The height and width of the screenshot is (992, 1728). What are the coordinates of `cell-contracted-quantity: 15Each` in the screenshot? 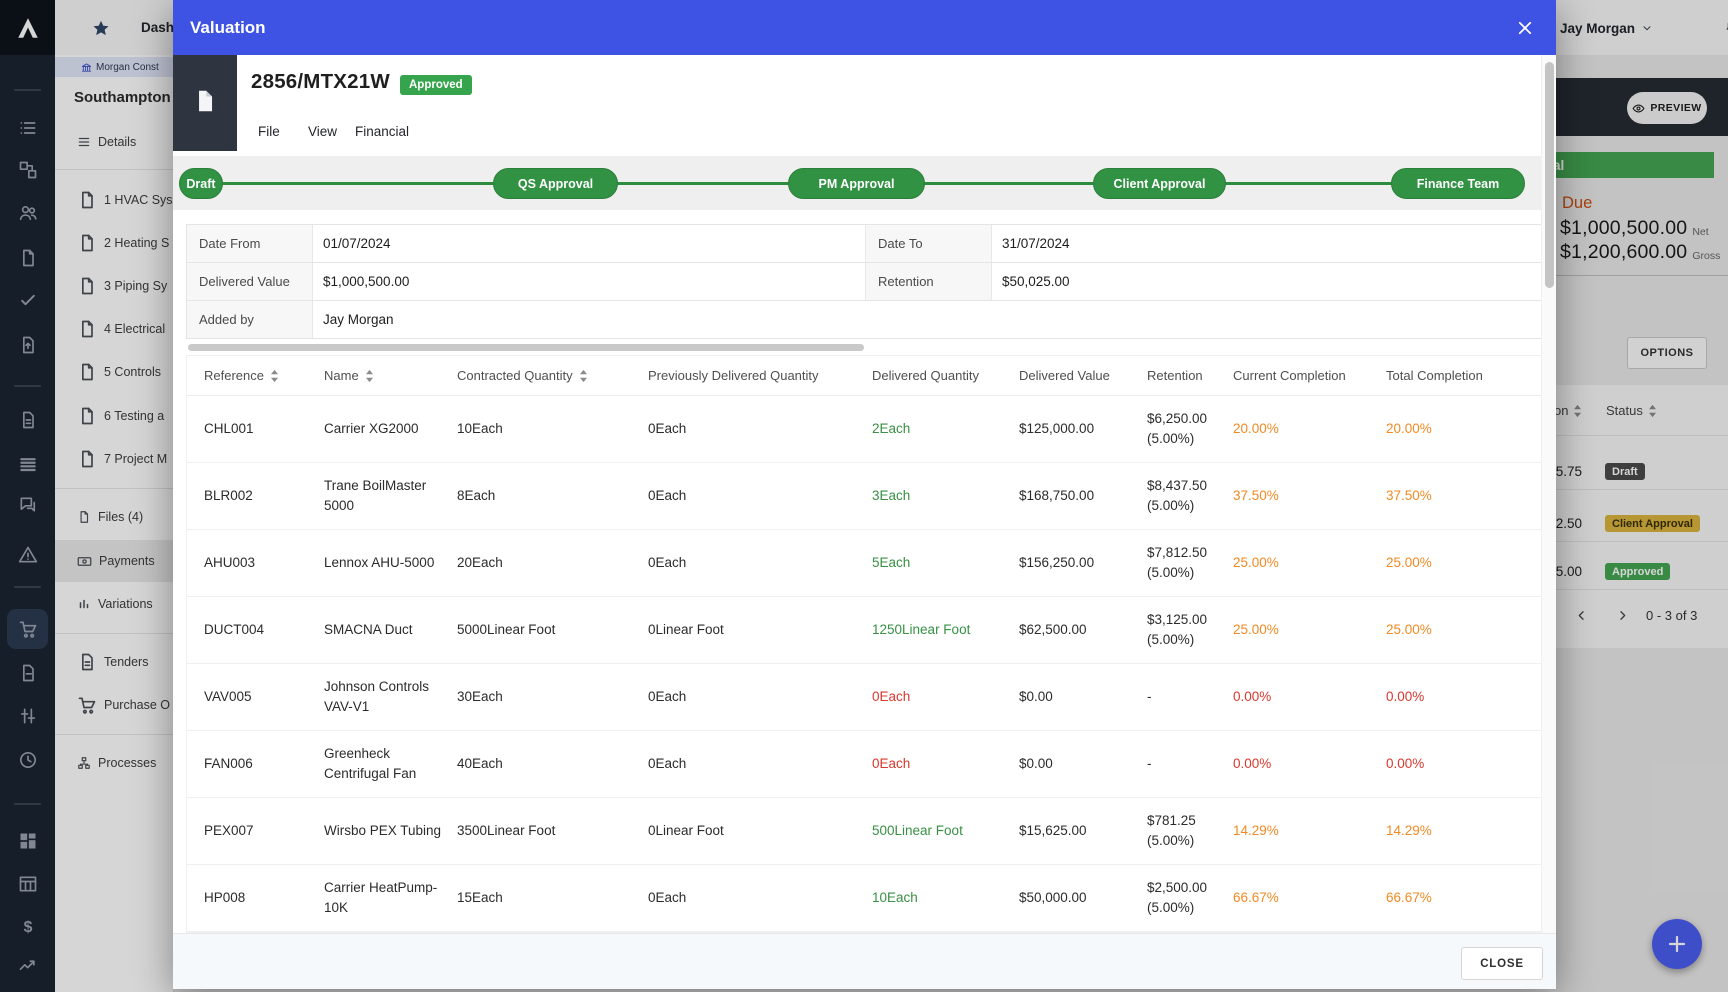 It's located at (480, 898).